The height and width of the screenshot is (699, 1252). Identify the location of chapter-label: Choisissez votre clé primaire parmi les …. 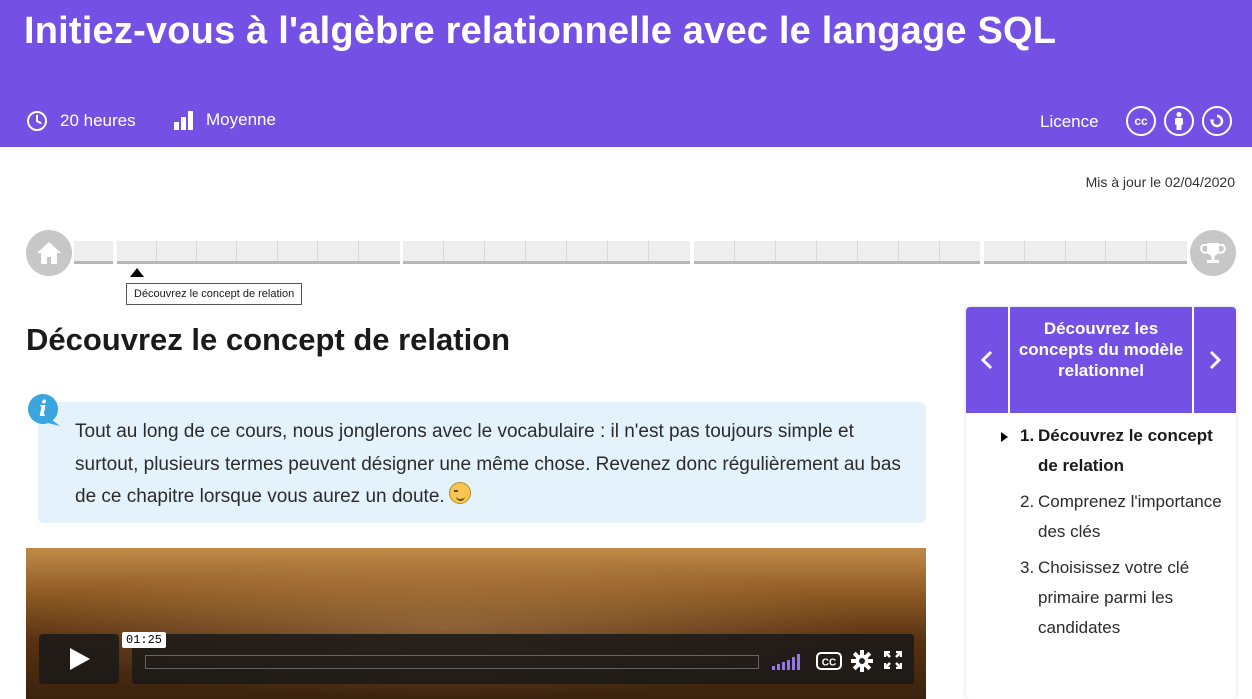
(1114, 597).